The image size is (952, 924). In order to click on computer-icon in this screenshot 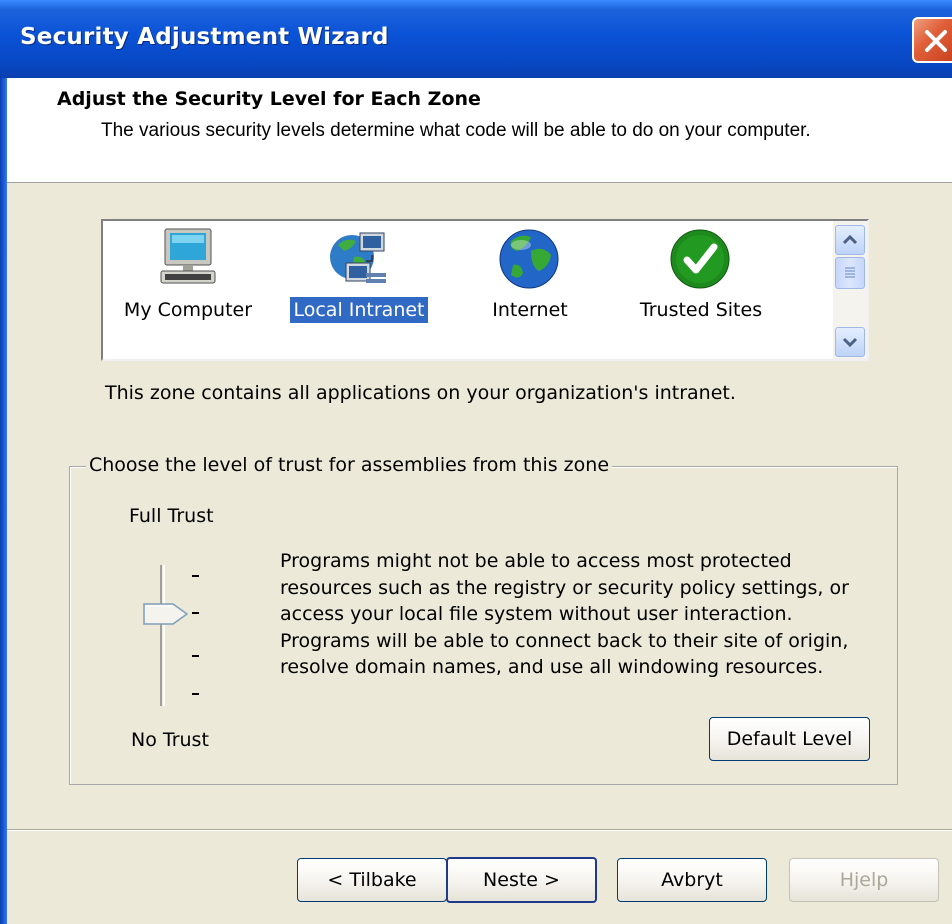, I will do `click(188, 256)`.